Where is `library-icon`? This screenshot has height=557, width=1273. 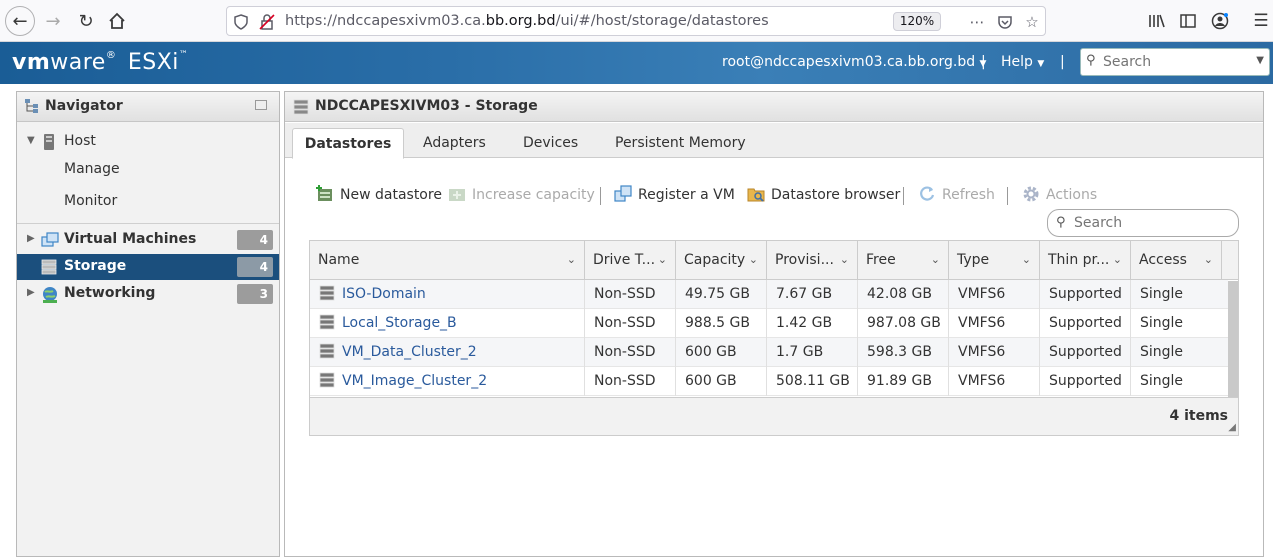 library-icon is located at coordinates (1157, 21).